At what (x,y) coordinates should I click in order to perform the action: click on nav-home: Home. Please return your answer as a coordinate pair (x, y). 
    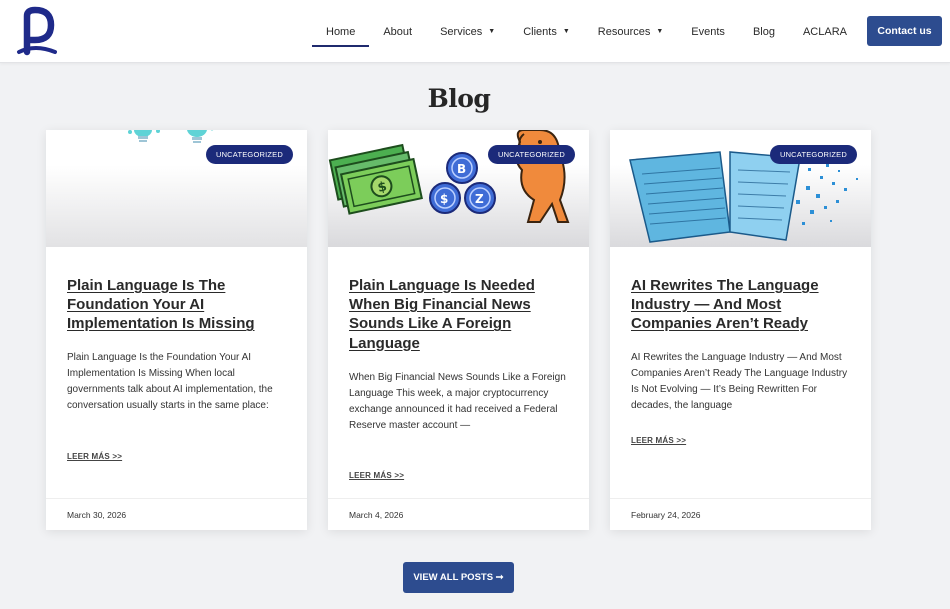
    Looking at the image, I should click on (341, 31).